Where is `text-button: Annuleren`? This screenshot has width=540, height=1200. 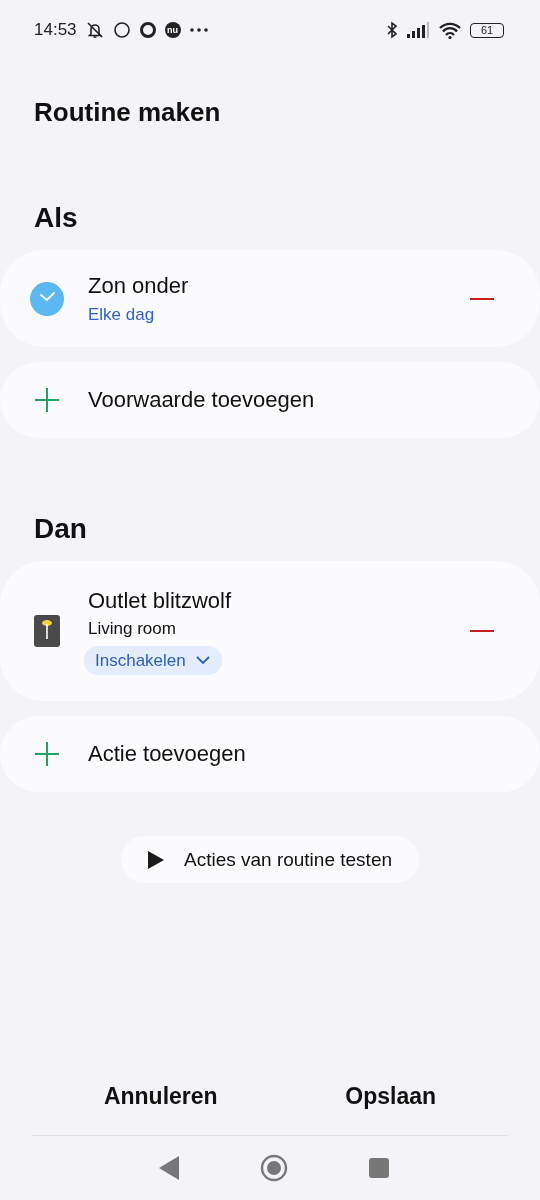
text-button: Annuleren is located at coordinates (160, 1096).